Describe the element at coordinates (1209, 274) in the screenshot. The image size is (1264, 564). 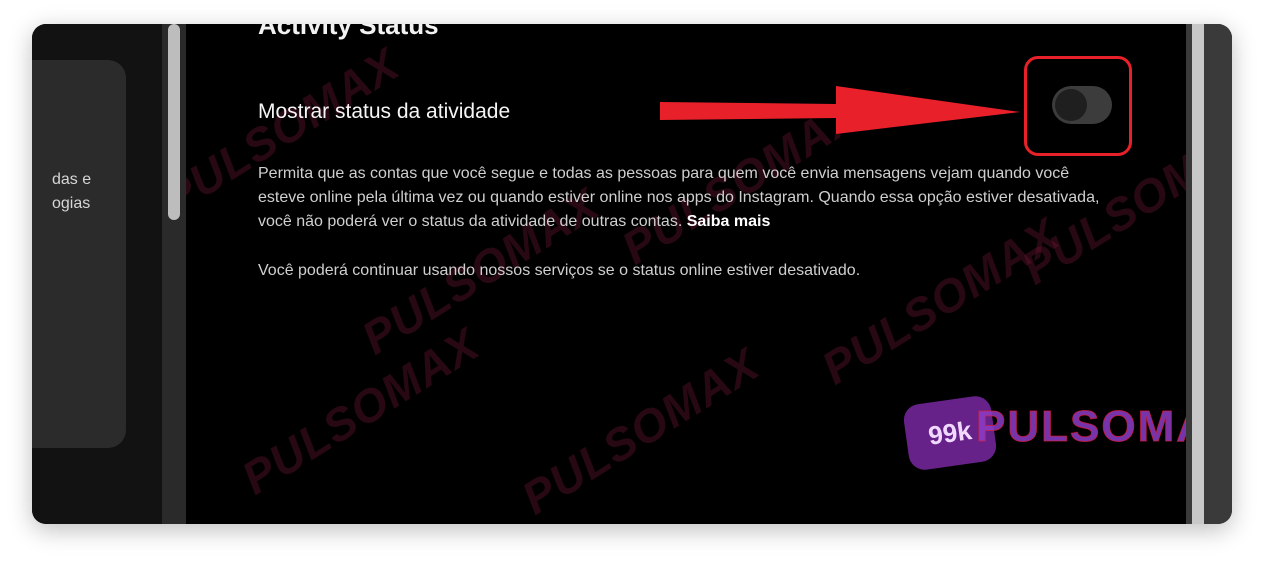
I see `right-edge` at that location.